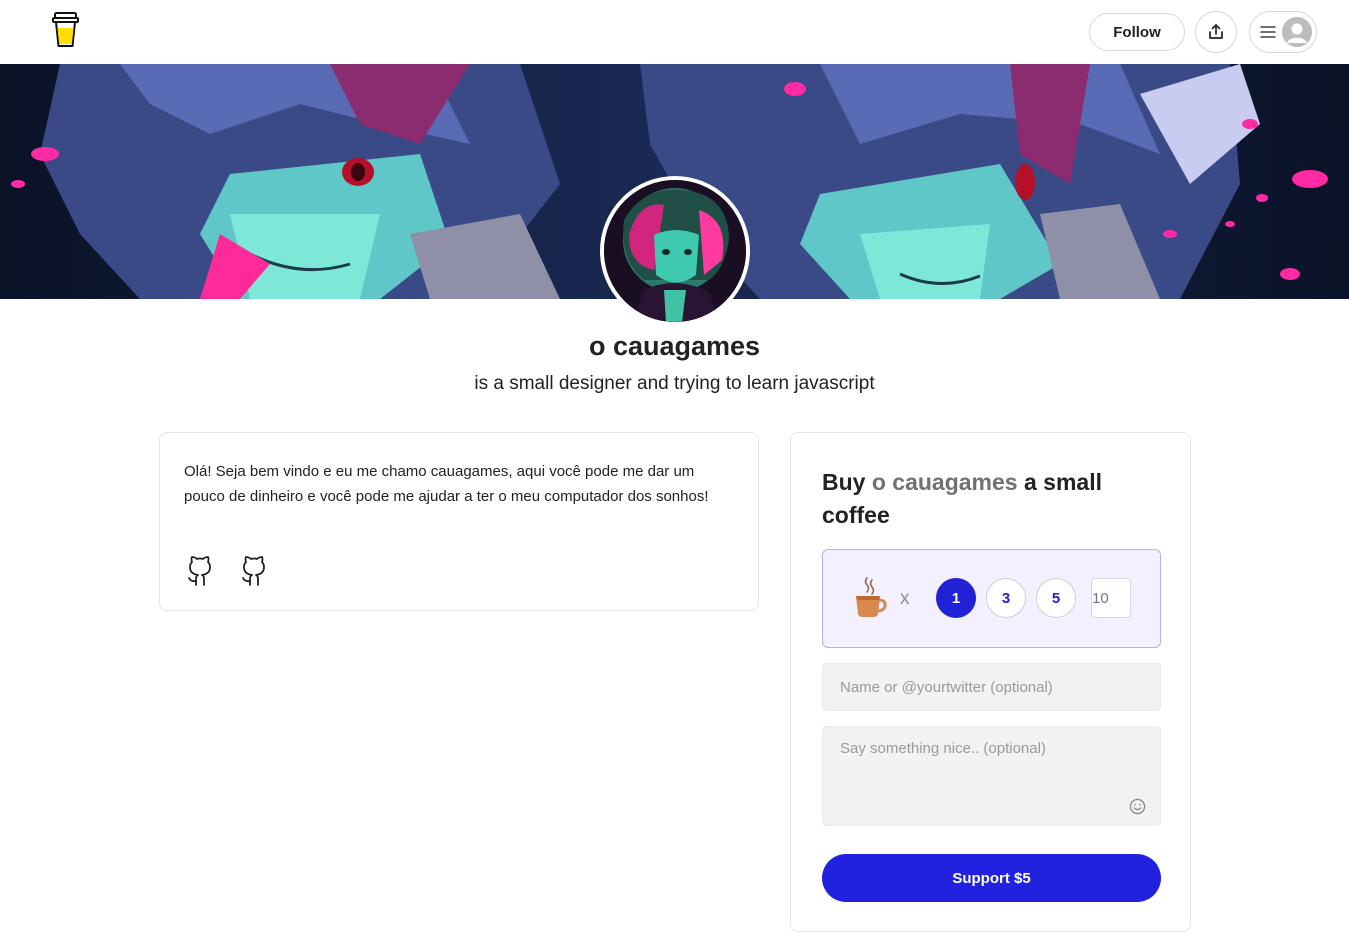 Image resolution: width=1349 pixels, height=945 pixels. What do you see at coordinates (1297, 32) in the screenshot?
I see `user-avatar-icon` at bounding box center [1297, 32].